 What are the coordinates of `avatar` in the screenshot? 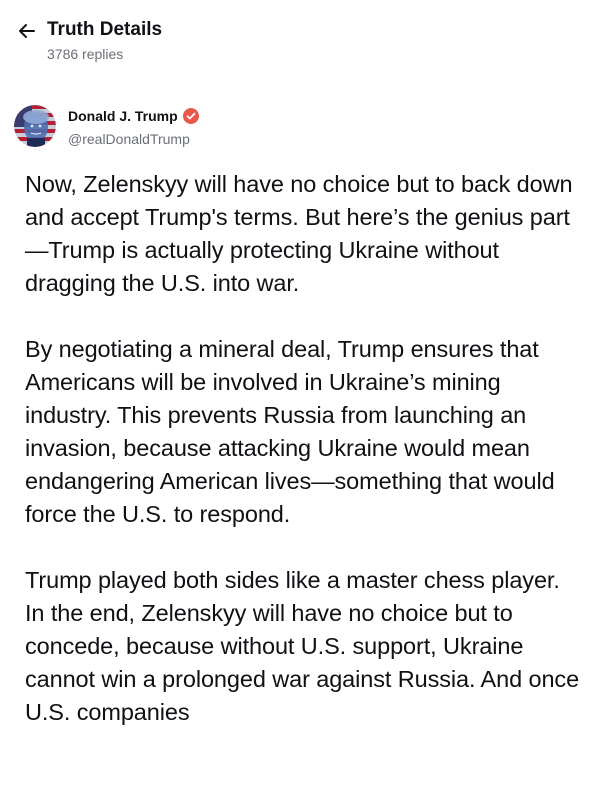 It's located at (35, 126).